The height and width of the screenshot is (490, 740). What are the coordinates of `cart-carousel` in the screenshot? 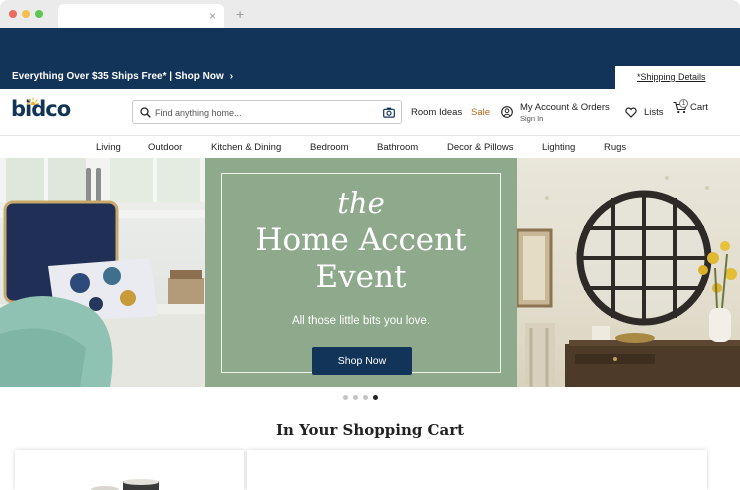 It's located at (361, 470).